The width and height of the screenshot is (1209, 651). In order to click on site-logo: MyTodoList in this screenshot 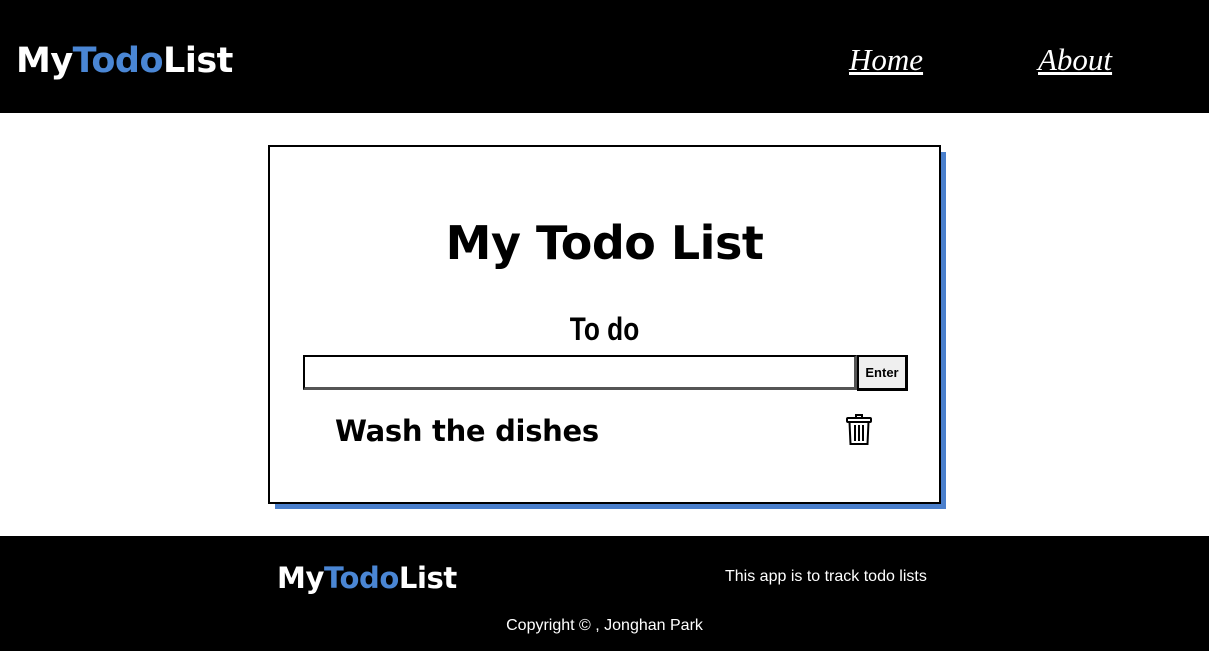, I will do `click(124, 61)`.